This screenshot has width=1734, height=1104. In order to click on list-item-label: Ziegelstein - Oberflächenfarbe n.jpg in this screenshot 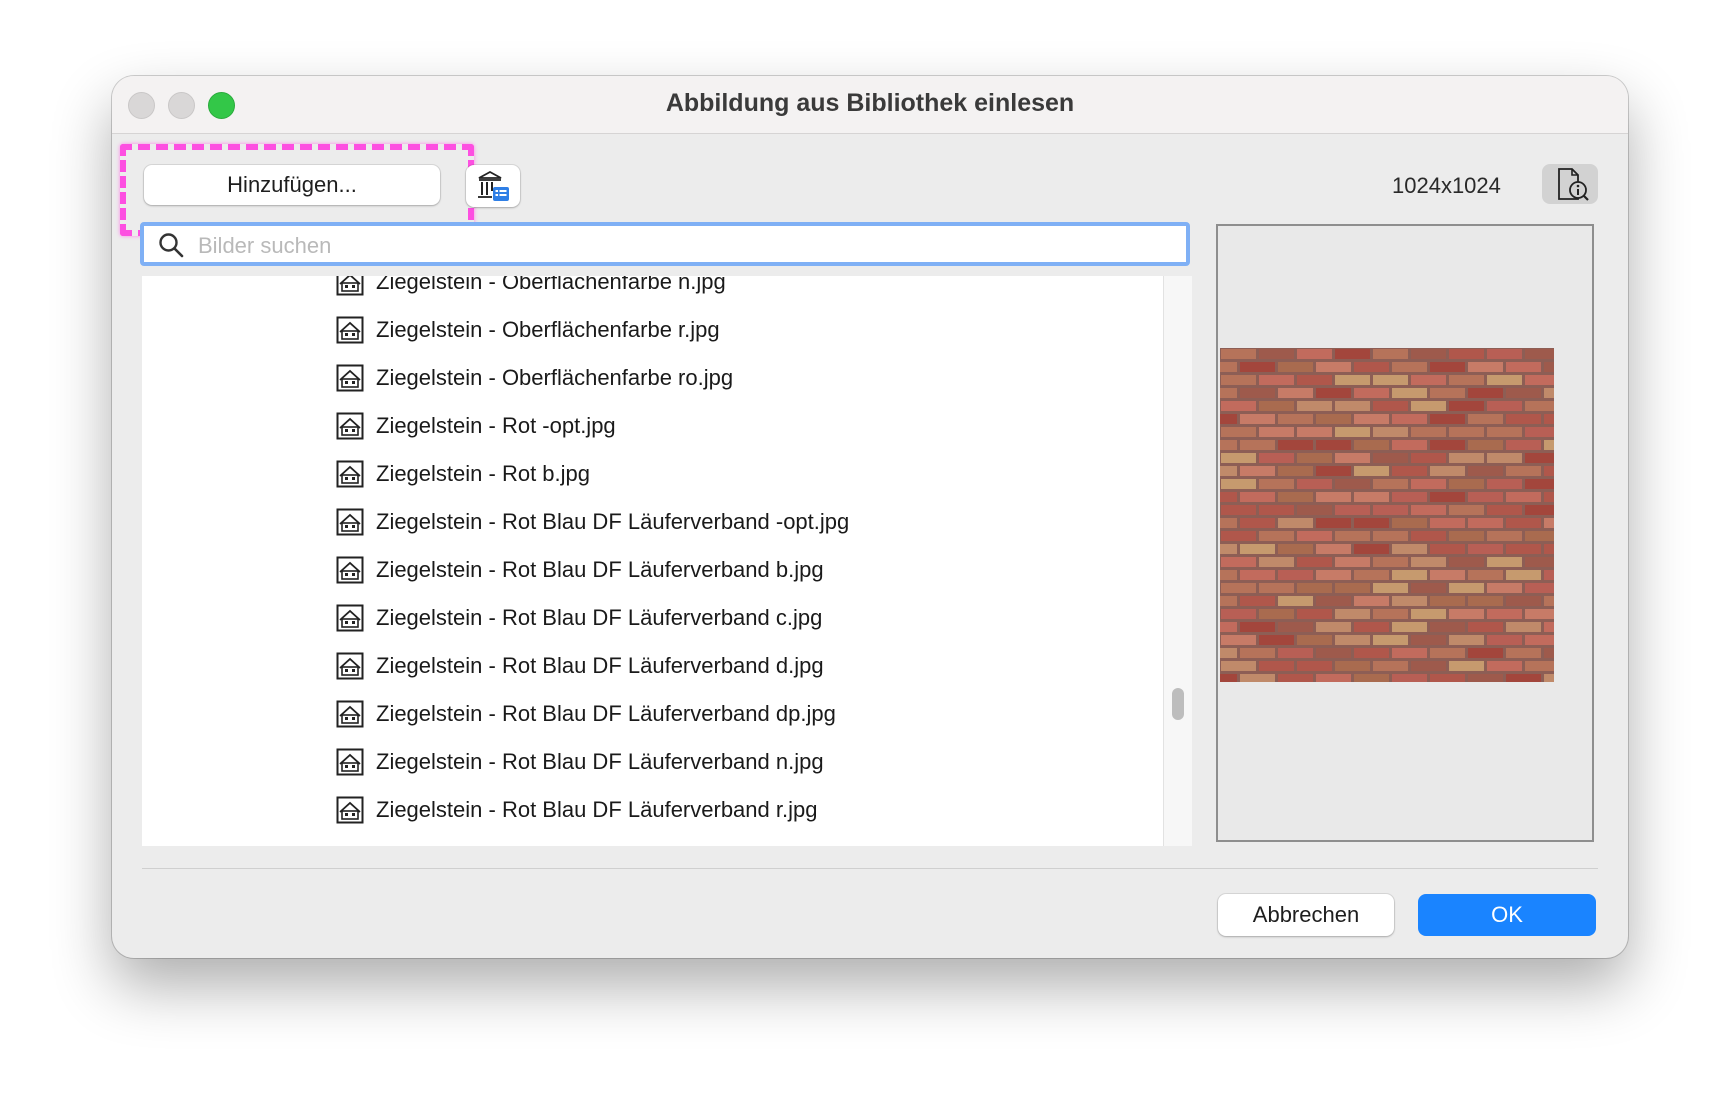, I will do `click(551, 285)`.